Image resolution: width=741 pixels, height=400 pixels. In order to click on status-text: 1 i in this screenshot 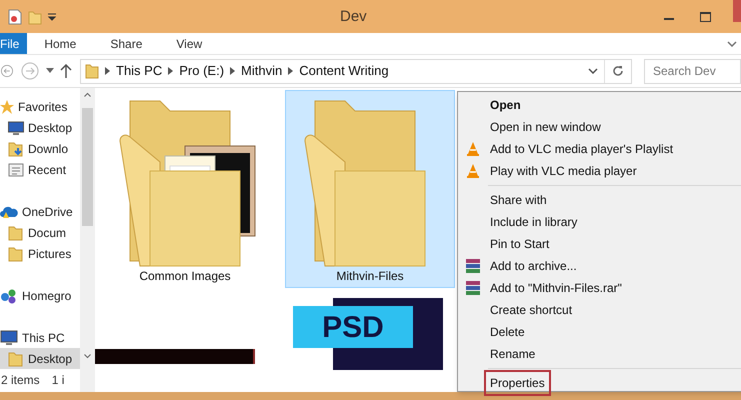, I will do `click(58, 380)`.